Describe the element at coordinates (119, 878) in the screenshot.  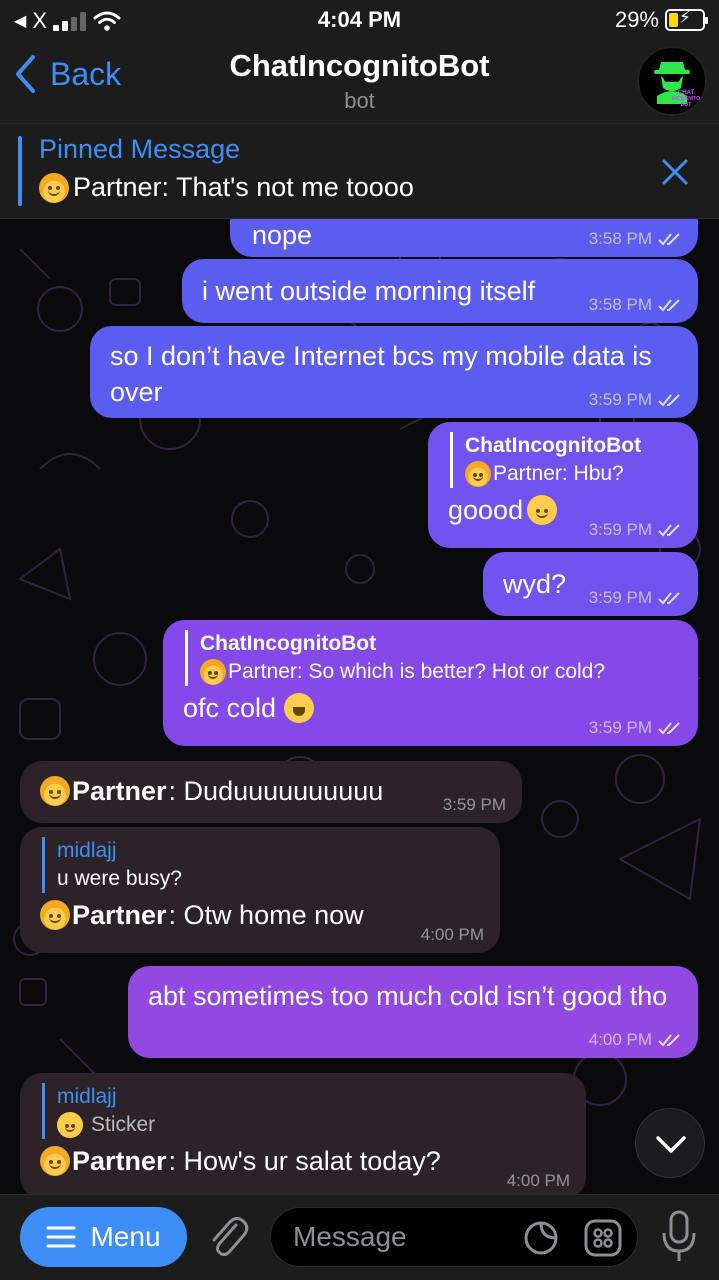
I see `reply-text: u were busy?` at that location.